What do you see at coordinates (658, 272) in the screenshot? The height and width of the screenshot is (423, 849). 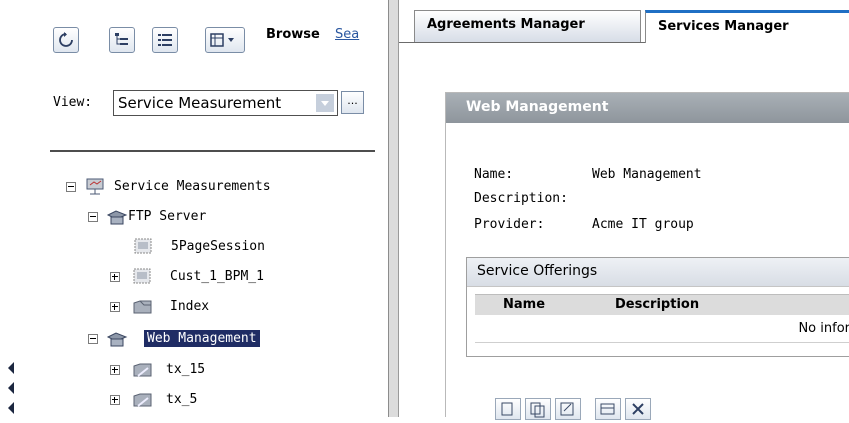 I see `service-offerings-header: Service Offerings` at bounding box center [658, 272].